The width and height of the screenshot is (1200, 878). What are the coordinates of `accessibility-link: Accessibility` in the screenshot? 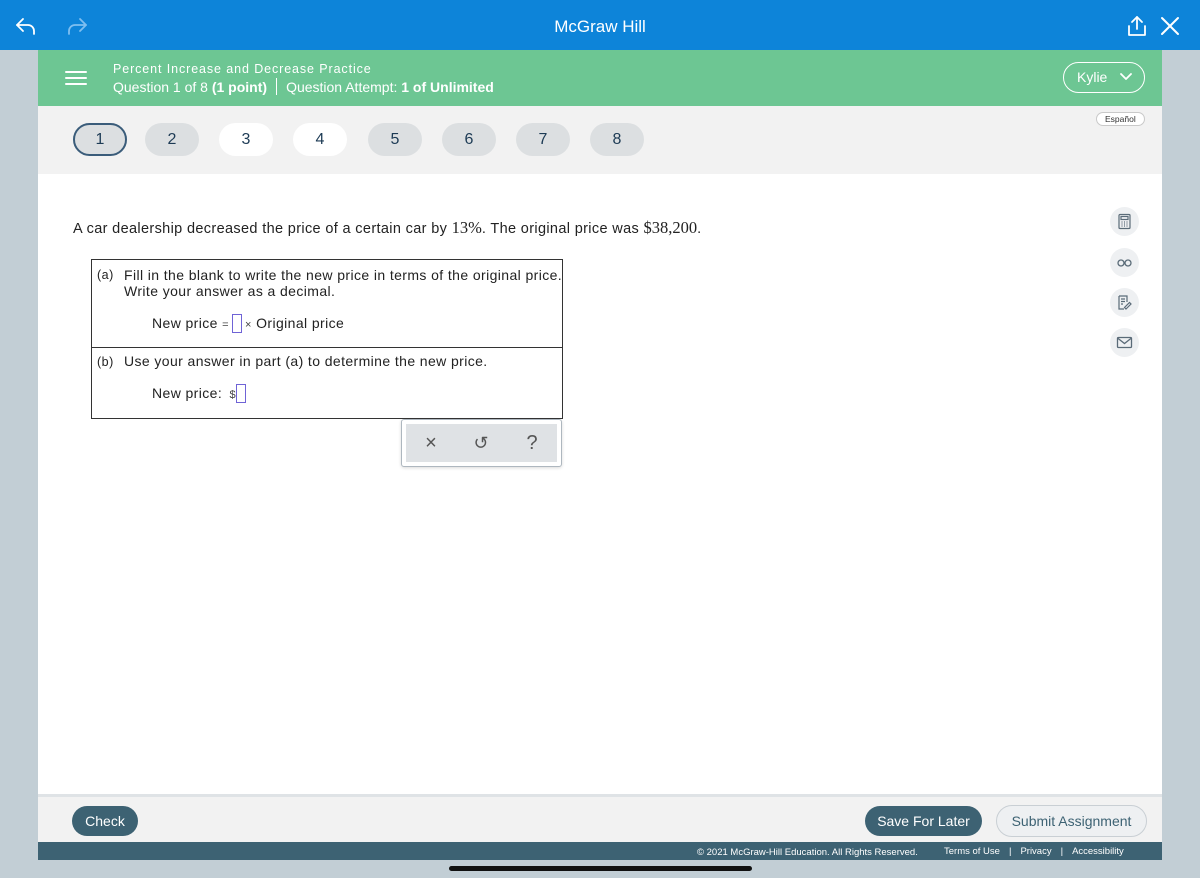 It's located at (1098, 851).